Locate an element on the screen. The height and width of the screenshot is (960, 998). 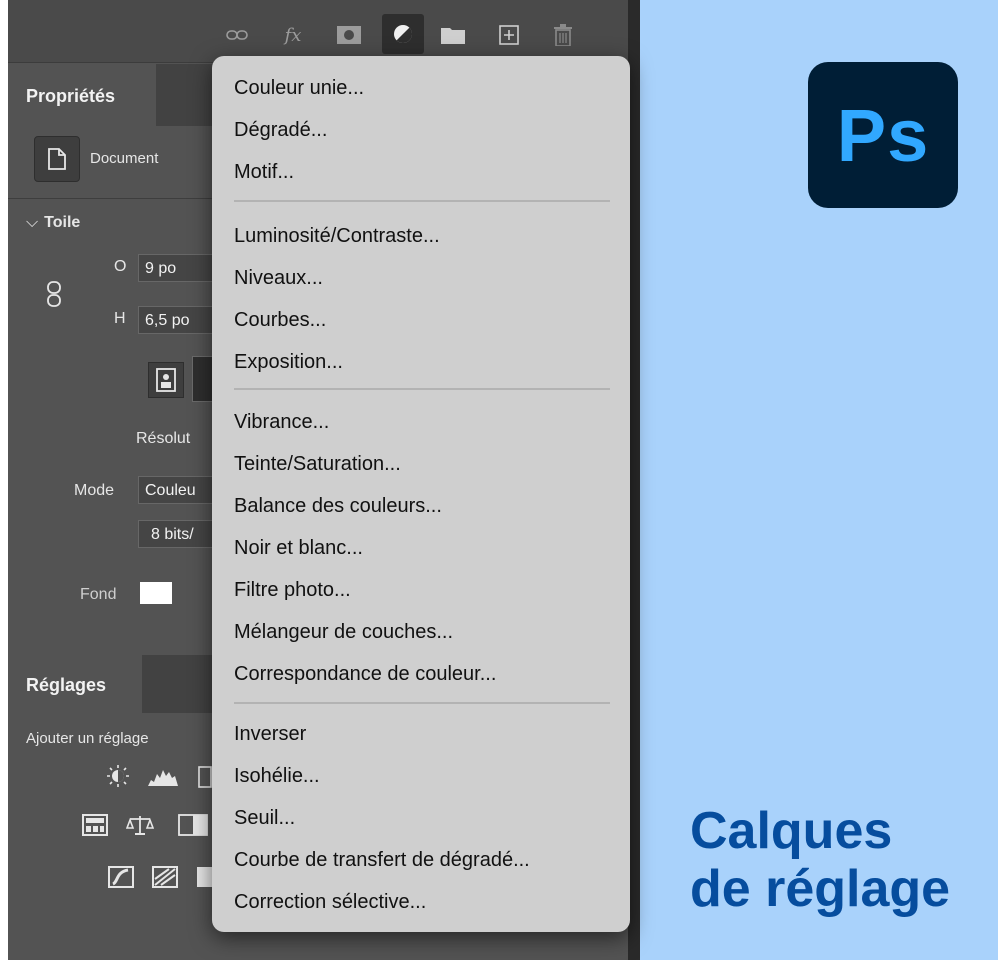
background-label: Fond is located at coordinates (98, 594).